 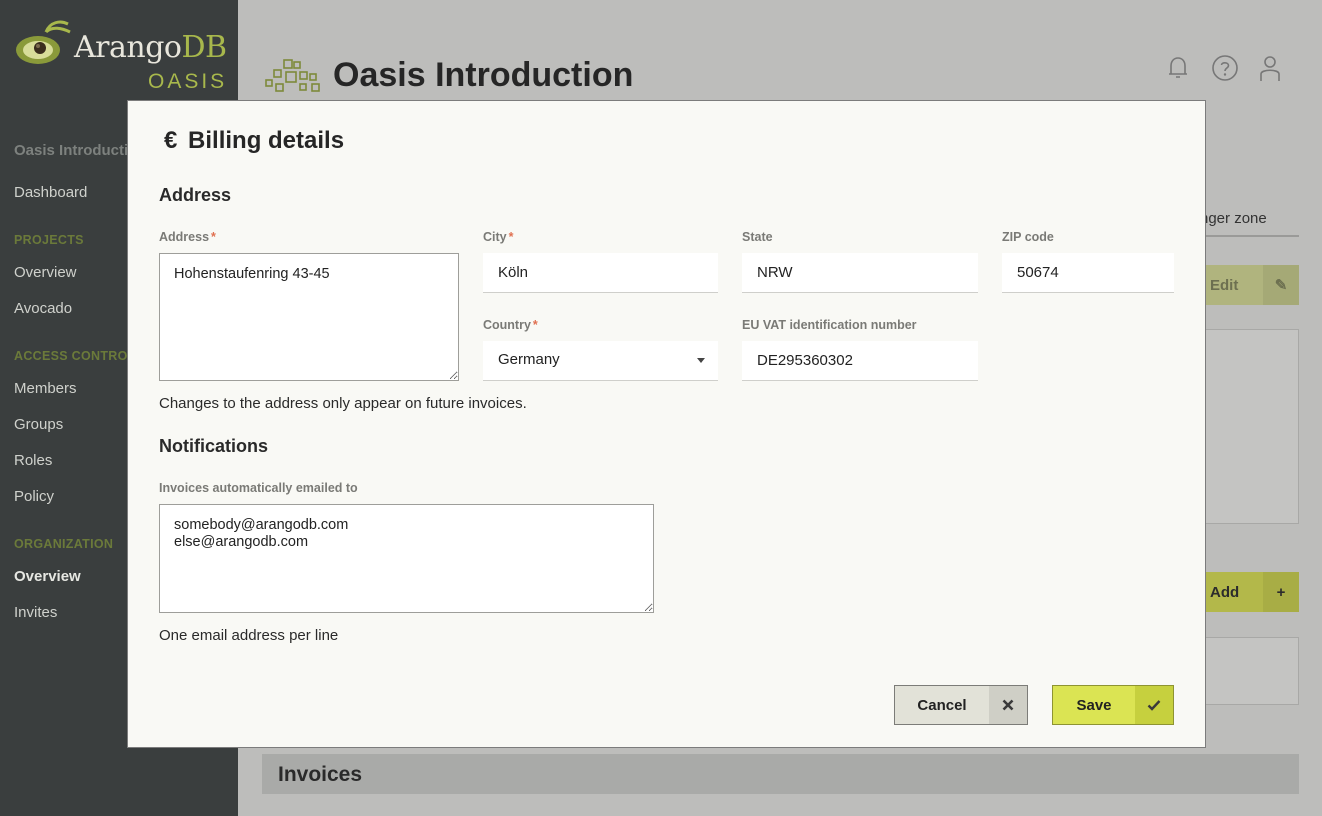 What do you see at coordinates (1249, 671) in the screenshot?
I see `list-panel` at bounding box center [1249, 671].